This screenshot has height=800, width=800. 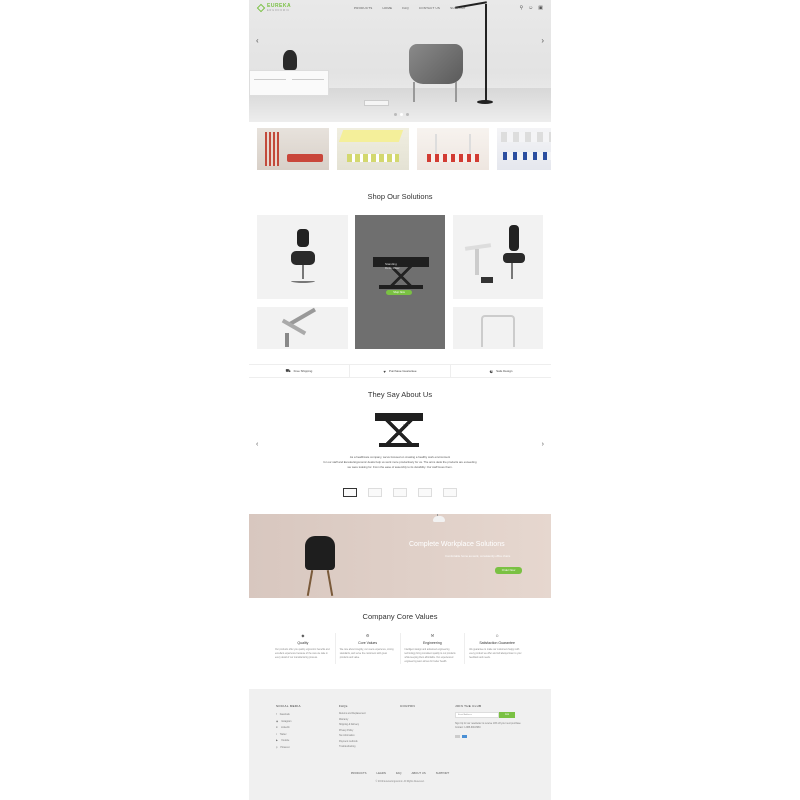 What do you see at coordinates (429, 8) in the screenshot?
I see `nav-item: CONTACT US` at bounding box center [429, 8].